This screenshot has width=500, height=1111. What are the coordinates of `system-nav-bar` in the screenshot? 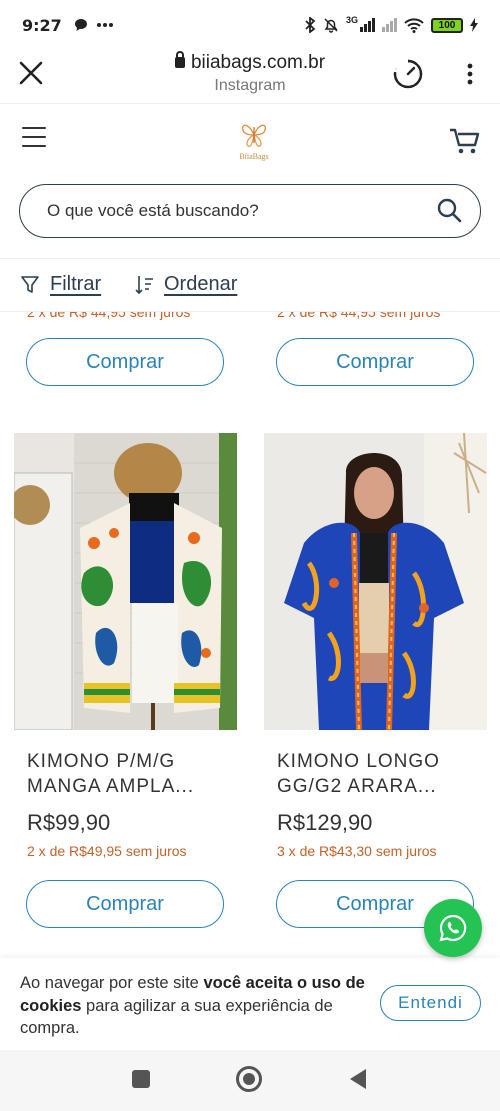 It's located at (250, 1080).